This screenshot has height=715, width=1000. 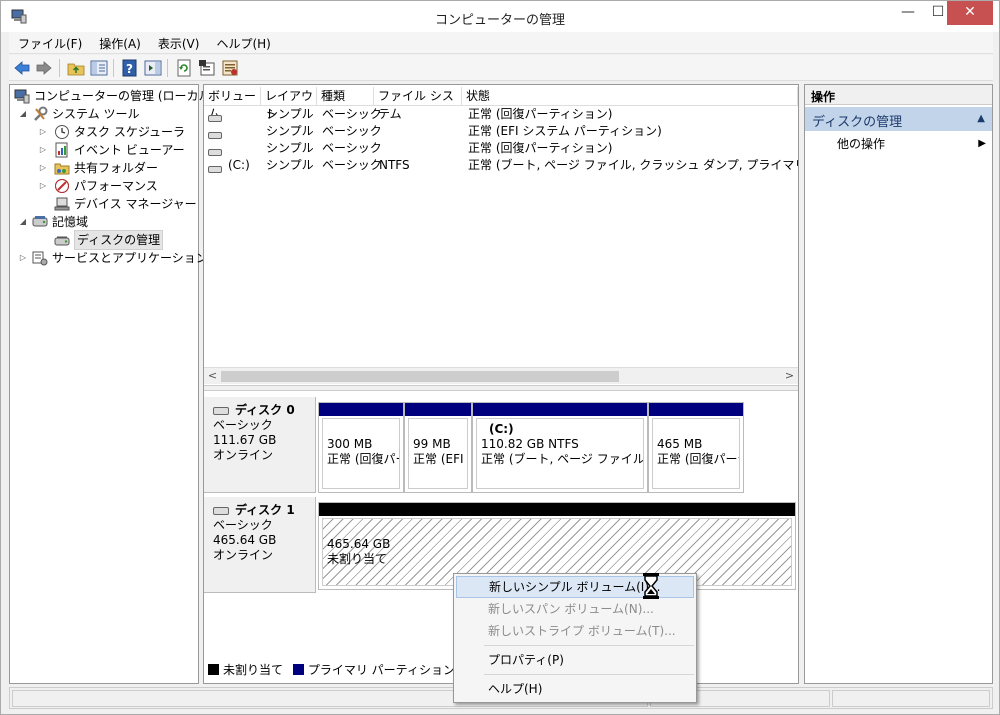 I want to click on tree-item-computer-management: コンピューターの管理 (ローカル), so click(x=114, y=96).